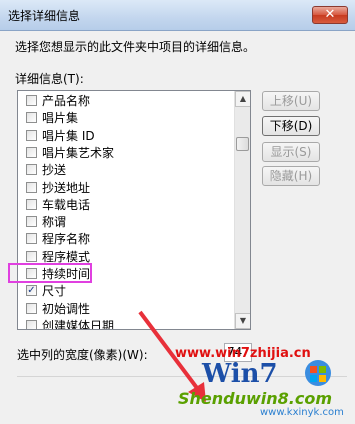 The width and height of the screenshot is (355, 424). Describe the element at coordinates (239, 374) in the screenshot. I see `watermark-logo-text: Win7` at that location.